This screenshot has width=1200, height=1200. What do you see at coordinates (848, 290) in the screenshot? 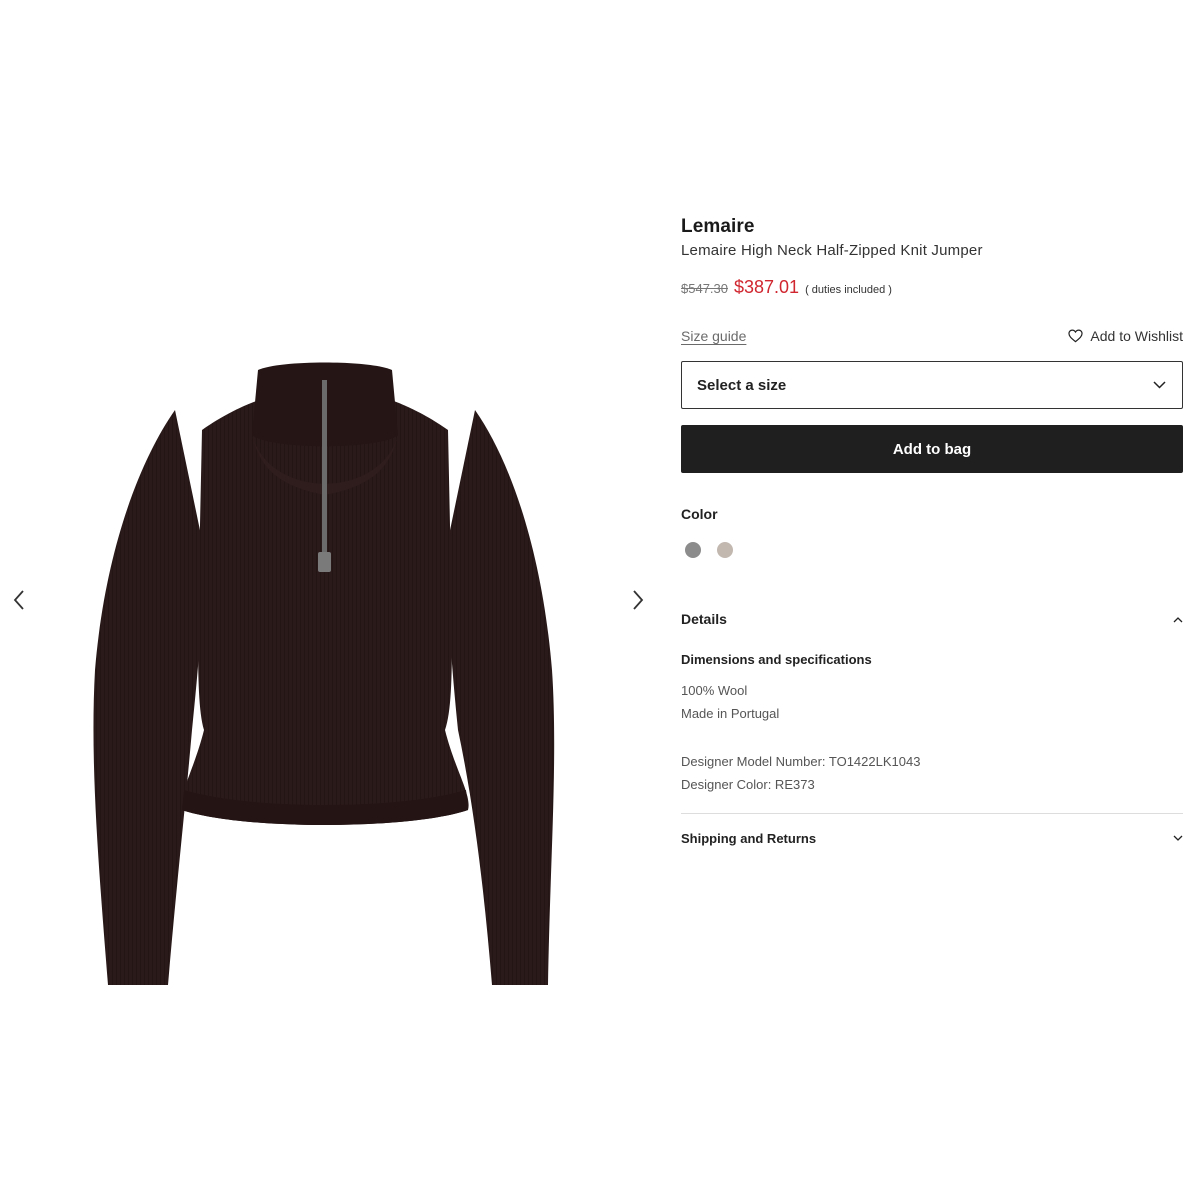
I see `duties-note: ( duties included )` at bounding box center [848, 290].